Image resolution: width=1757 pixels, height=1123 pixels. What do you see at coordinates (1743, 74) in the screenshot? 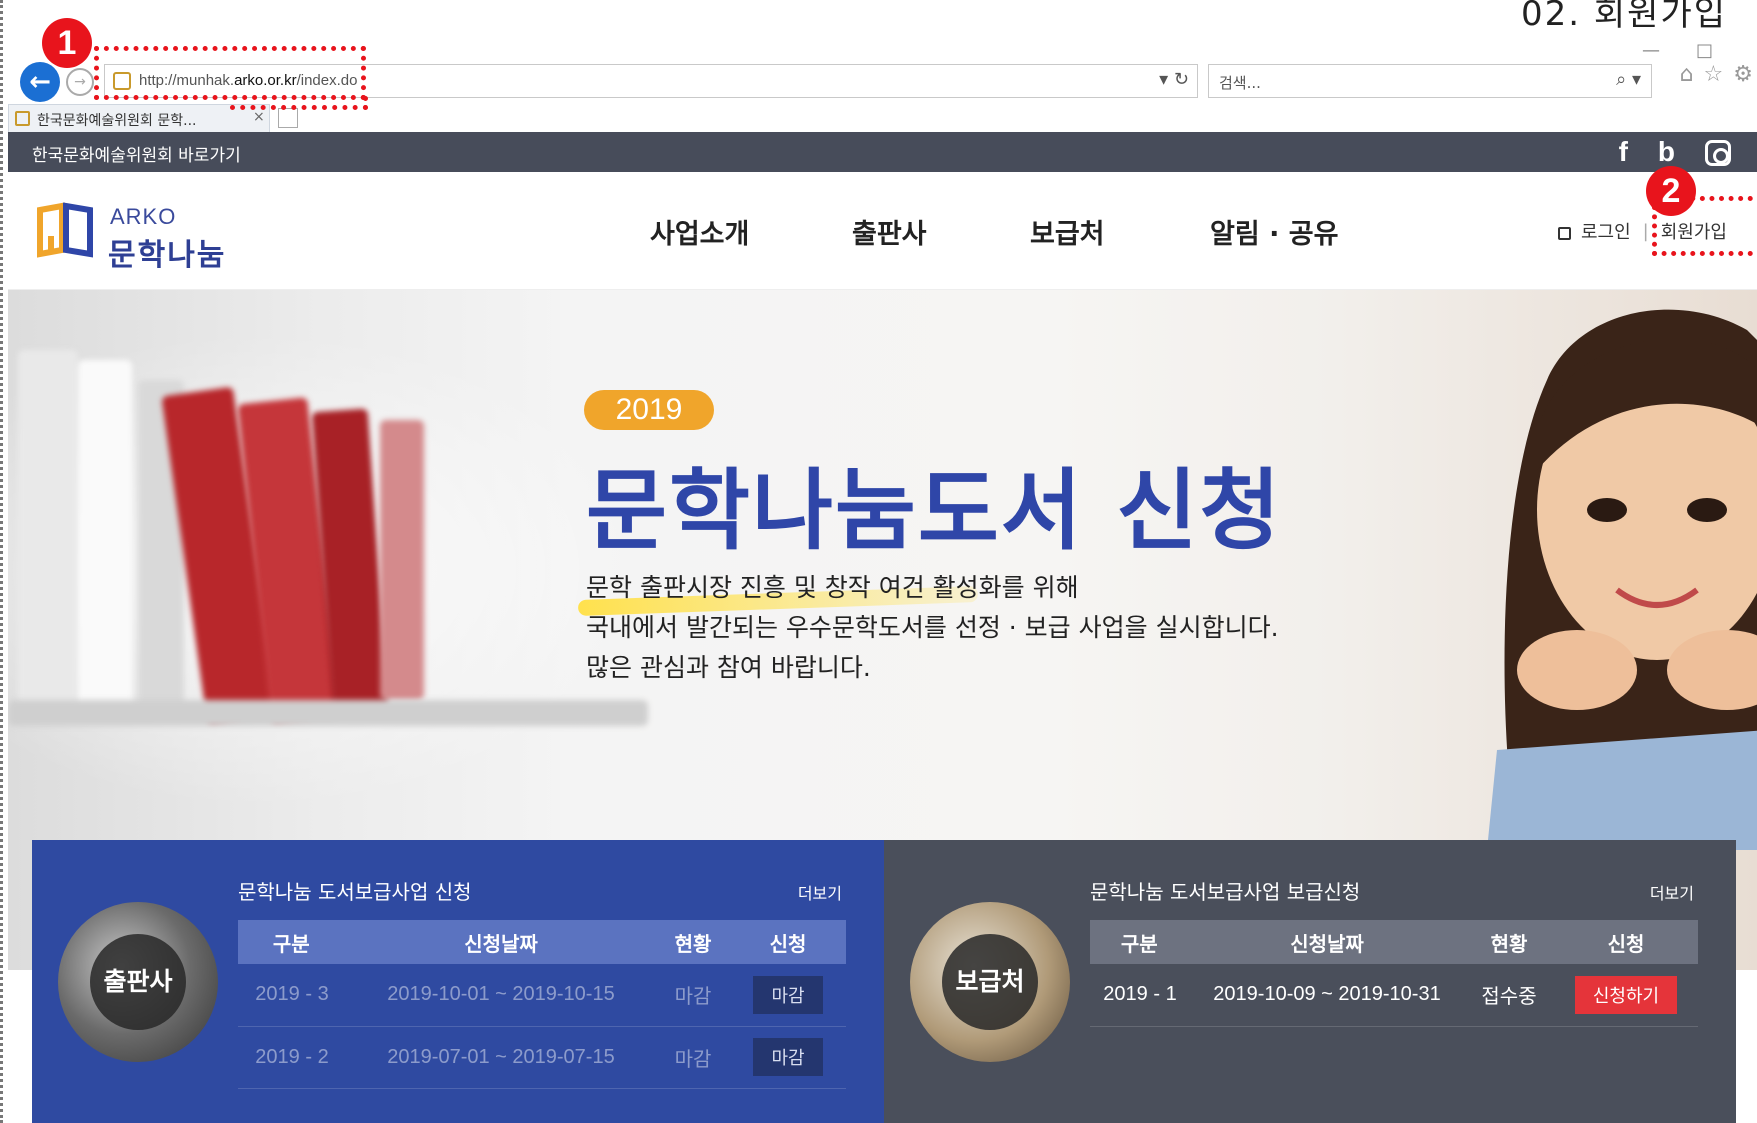
I see `gear-icon: ⚙` at bounding box center [1743, 74].